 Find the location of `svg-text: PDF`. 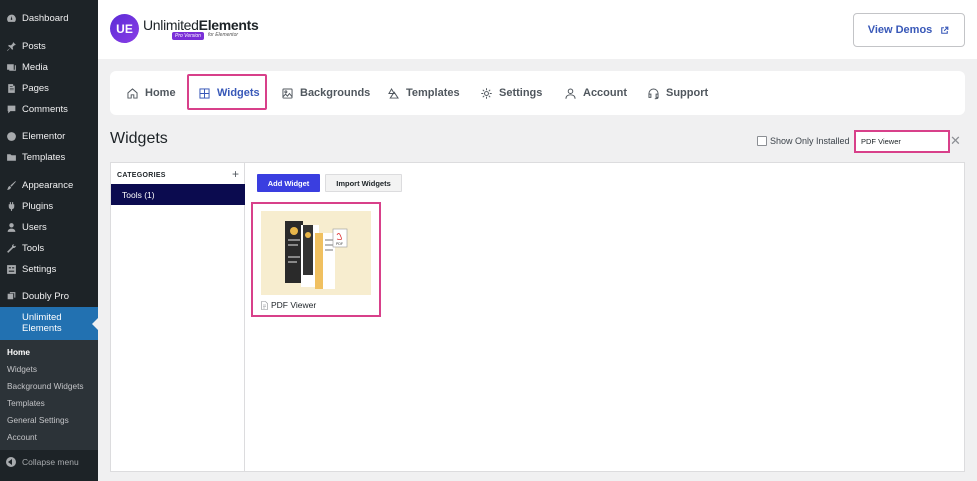

svg-text: PDF is located at coordinates (339, 244).